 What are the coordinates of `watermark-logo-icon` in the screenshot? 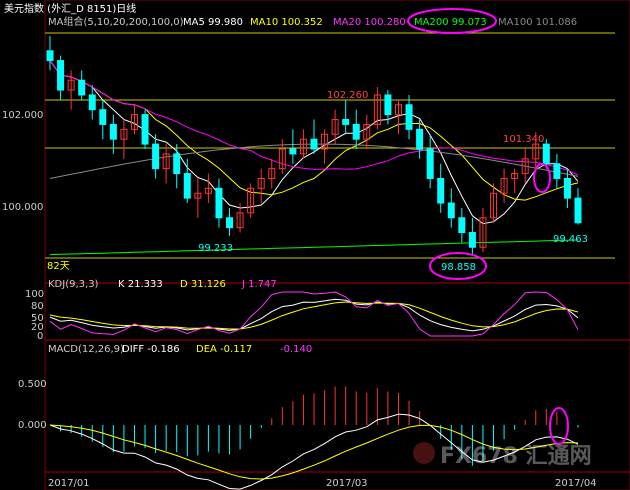 It's located at (424, 453).